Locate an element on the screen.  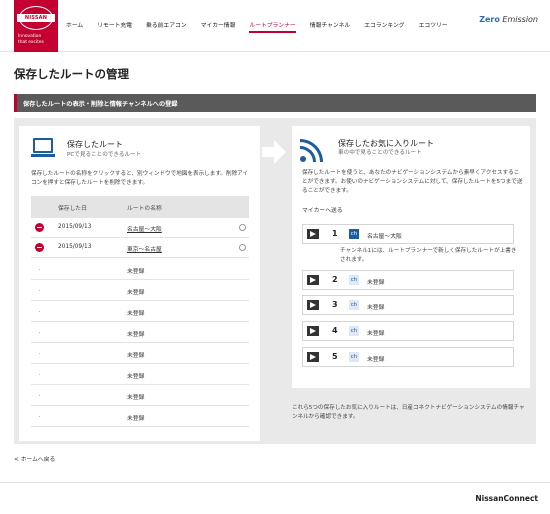
table-row: 2015/09/13 名古屋〜大阪 is located at coordinates (140, 228).